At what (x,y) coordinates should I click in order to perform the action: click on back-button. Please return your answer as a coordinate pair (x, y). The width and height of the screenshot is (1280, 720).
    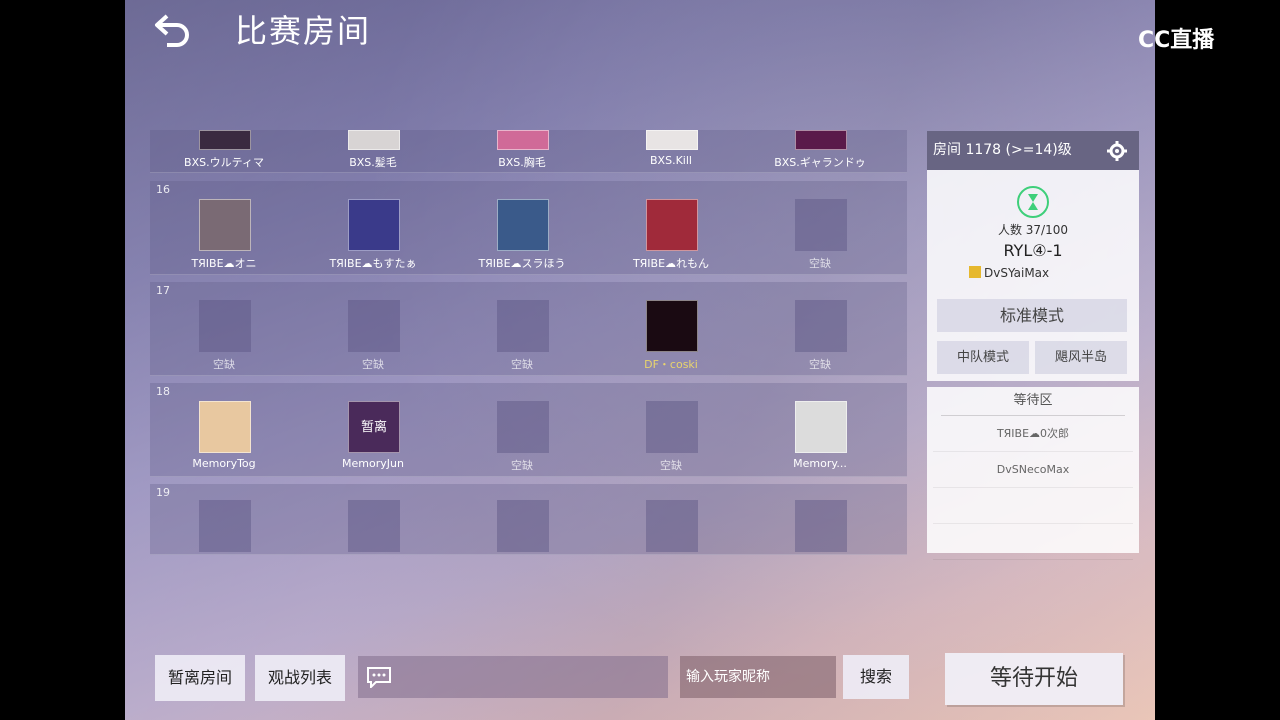
    Looking at the image, I should click on (173, 30).